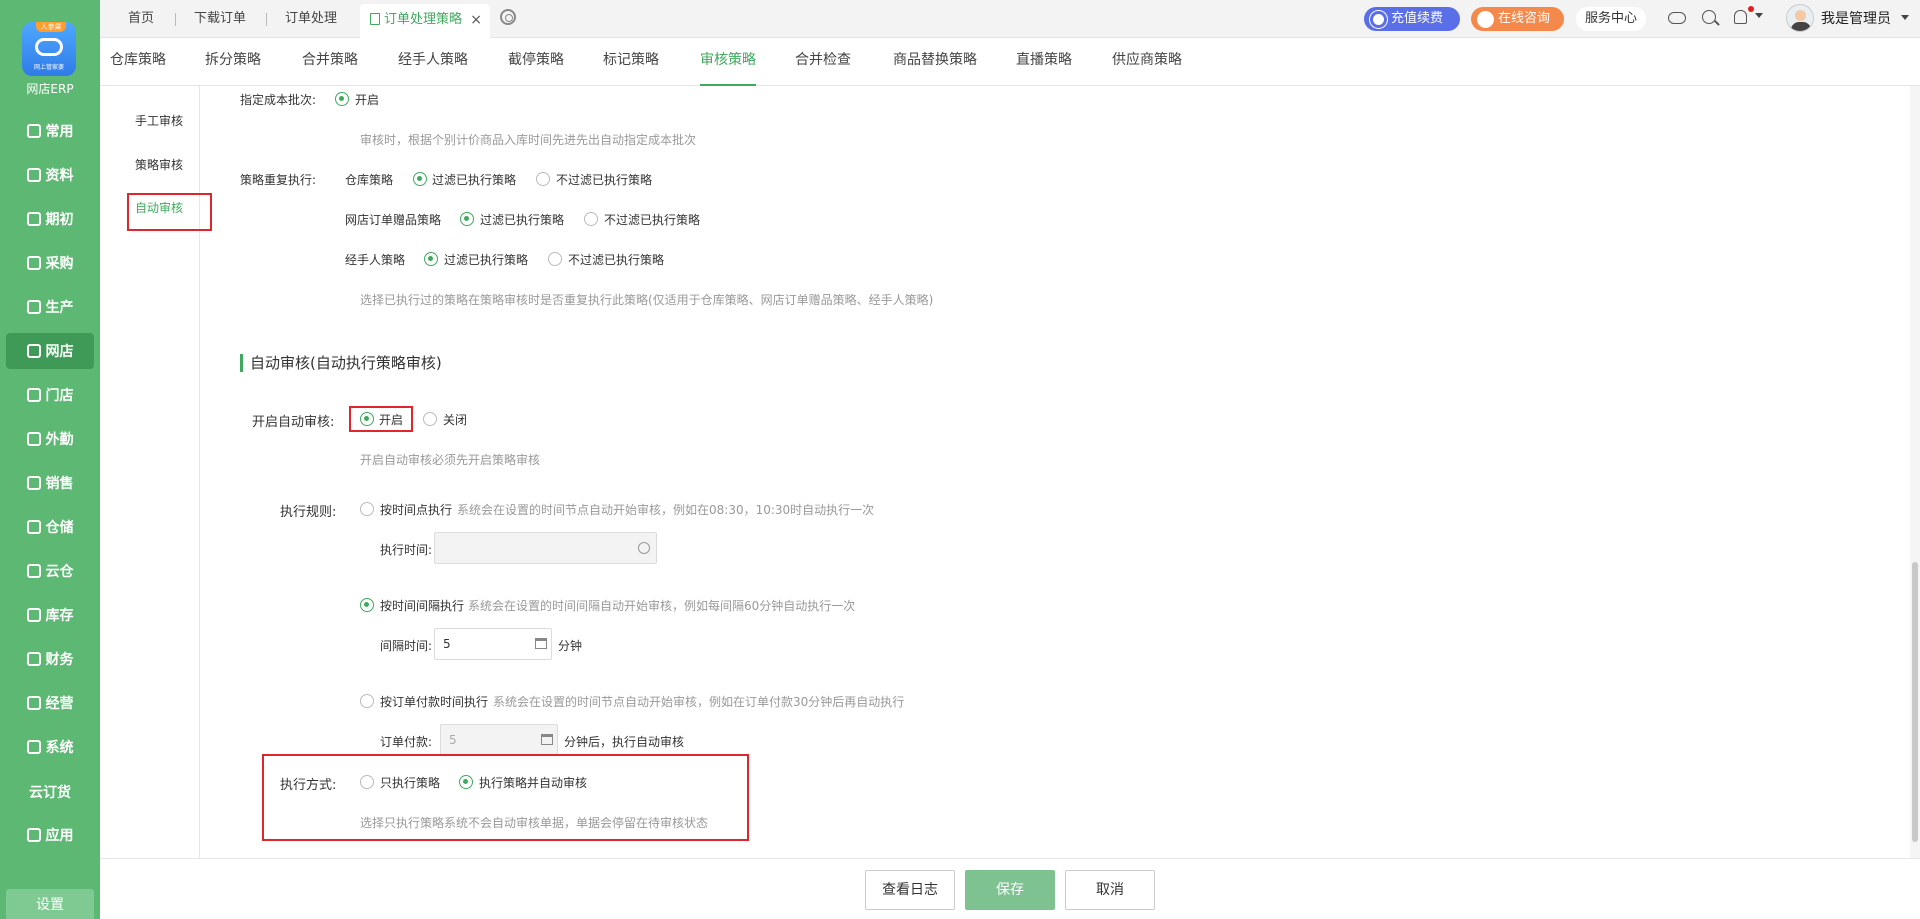 The image size is (1920, 919). I want to click on tab-supplier-strategy: 供应商策略, so click(1147, 68).